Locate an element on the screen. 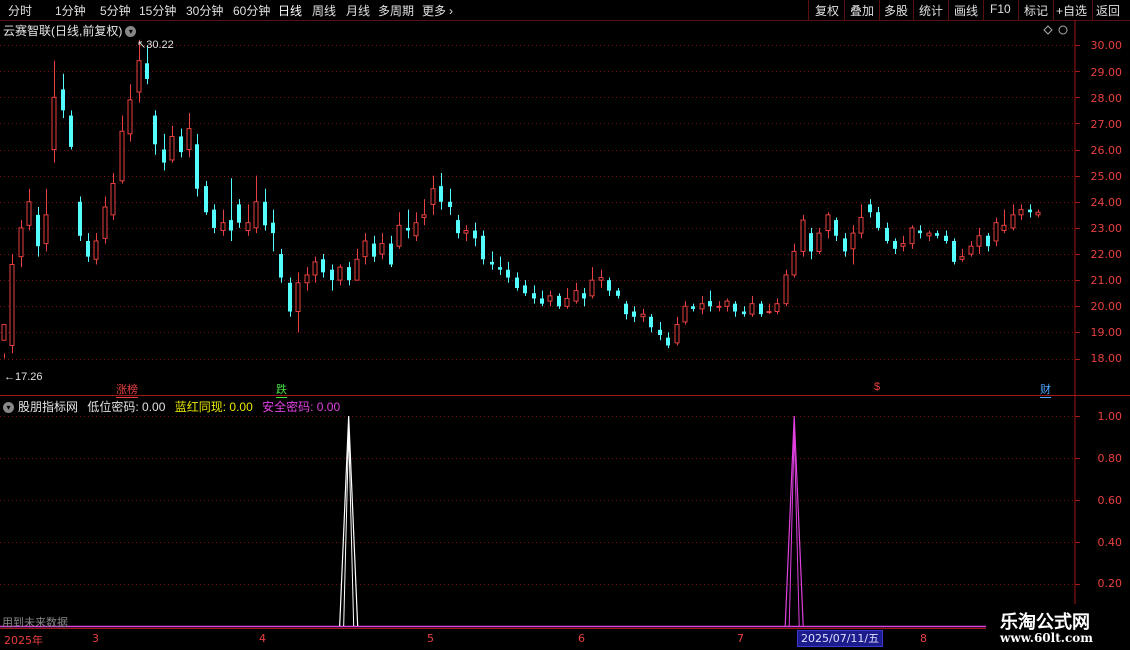  high-price-value: 30.22 is located at coordinates (160, 45).